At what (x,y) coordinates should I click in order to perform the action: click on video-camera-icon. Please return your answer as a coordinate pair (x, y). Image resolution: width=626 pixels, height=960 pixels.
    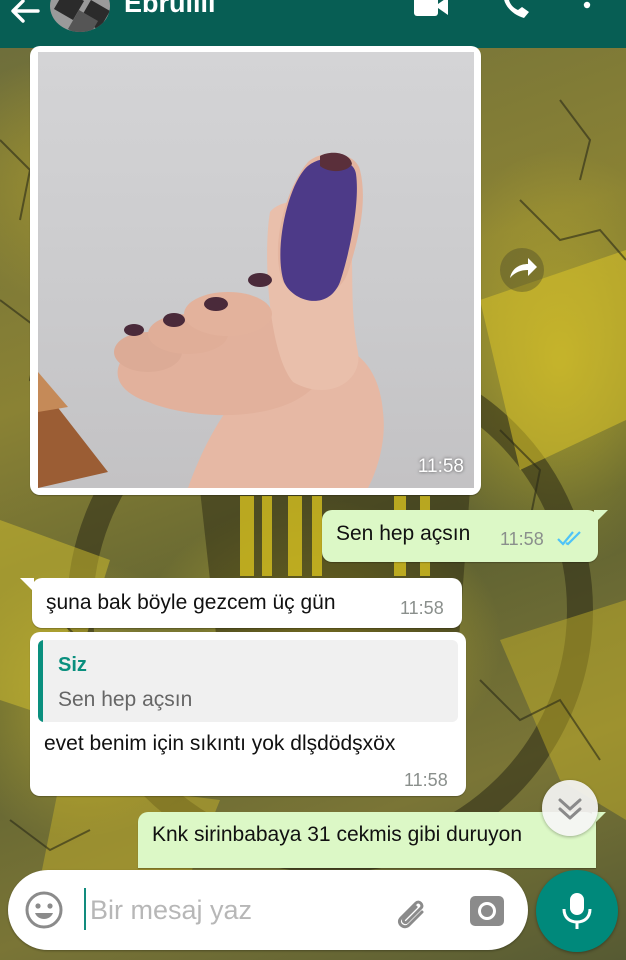
    Looking at the image, I should click on (431, 11).